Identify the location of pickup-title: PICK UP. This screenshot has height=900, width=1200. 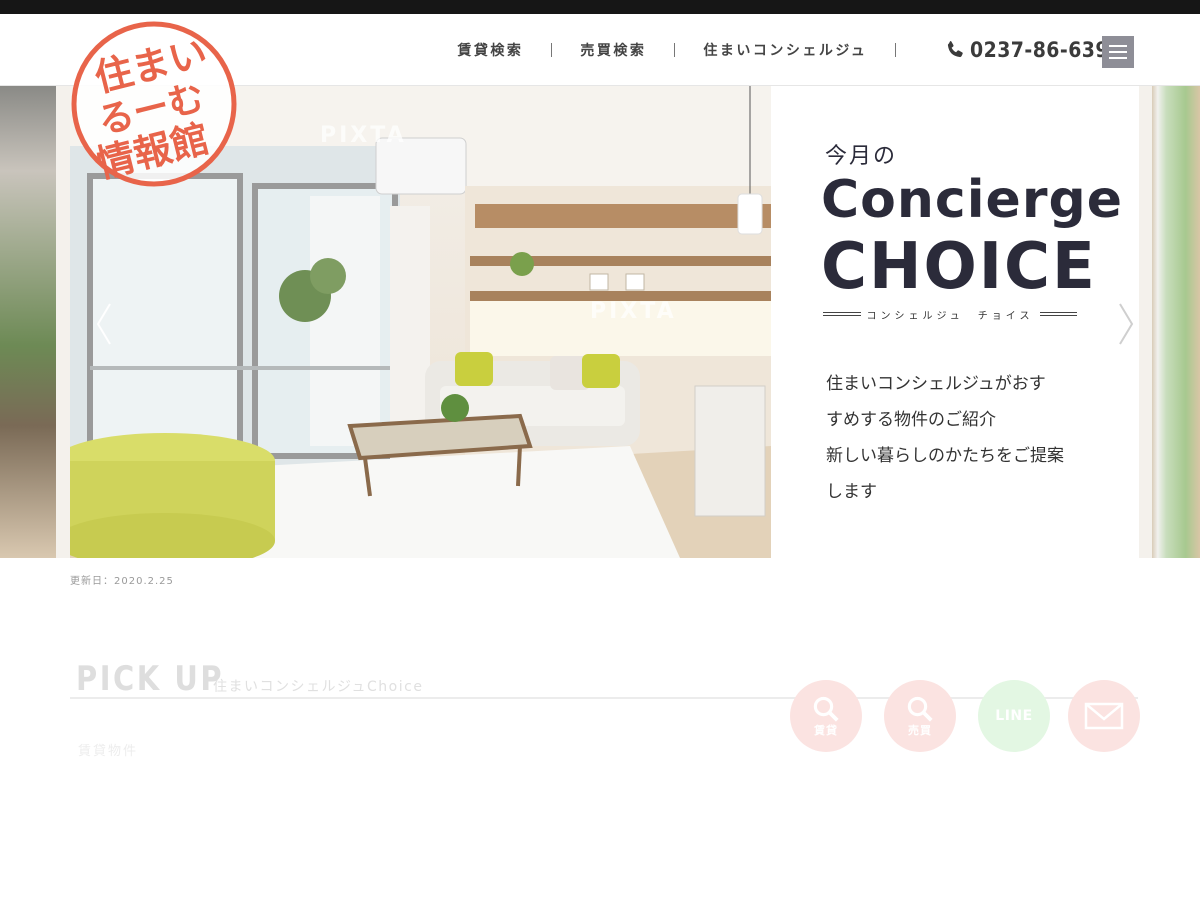
(150, 679).